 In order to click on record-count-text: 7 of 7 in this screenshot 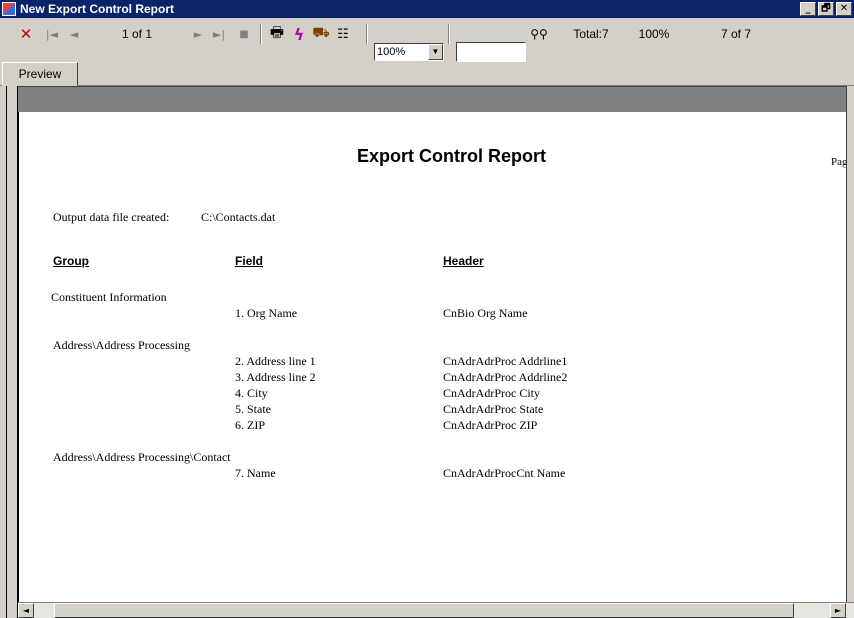, I will do `click(736, 34)`.